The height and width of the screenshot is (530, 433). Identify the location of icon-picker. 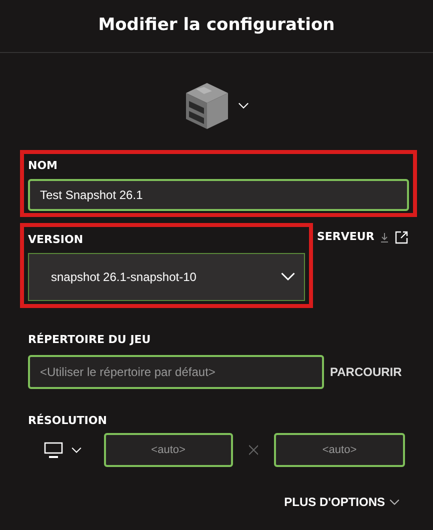
(216, 106).